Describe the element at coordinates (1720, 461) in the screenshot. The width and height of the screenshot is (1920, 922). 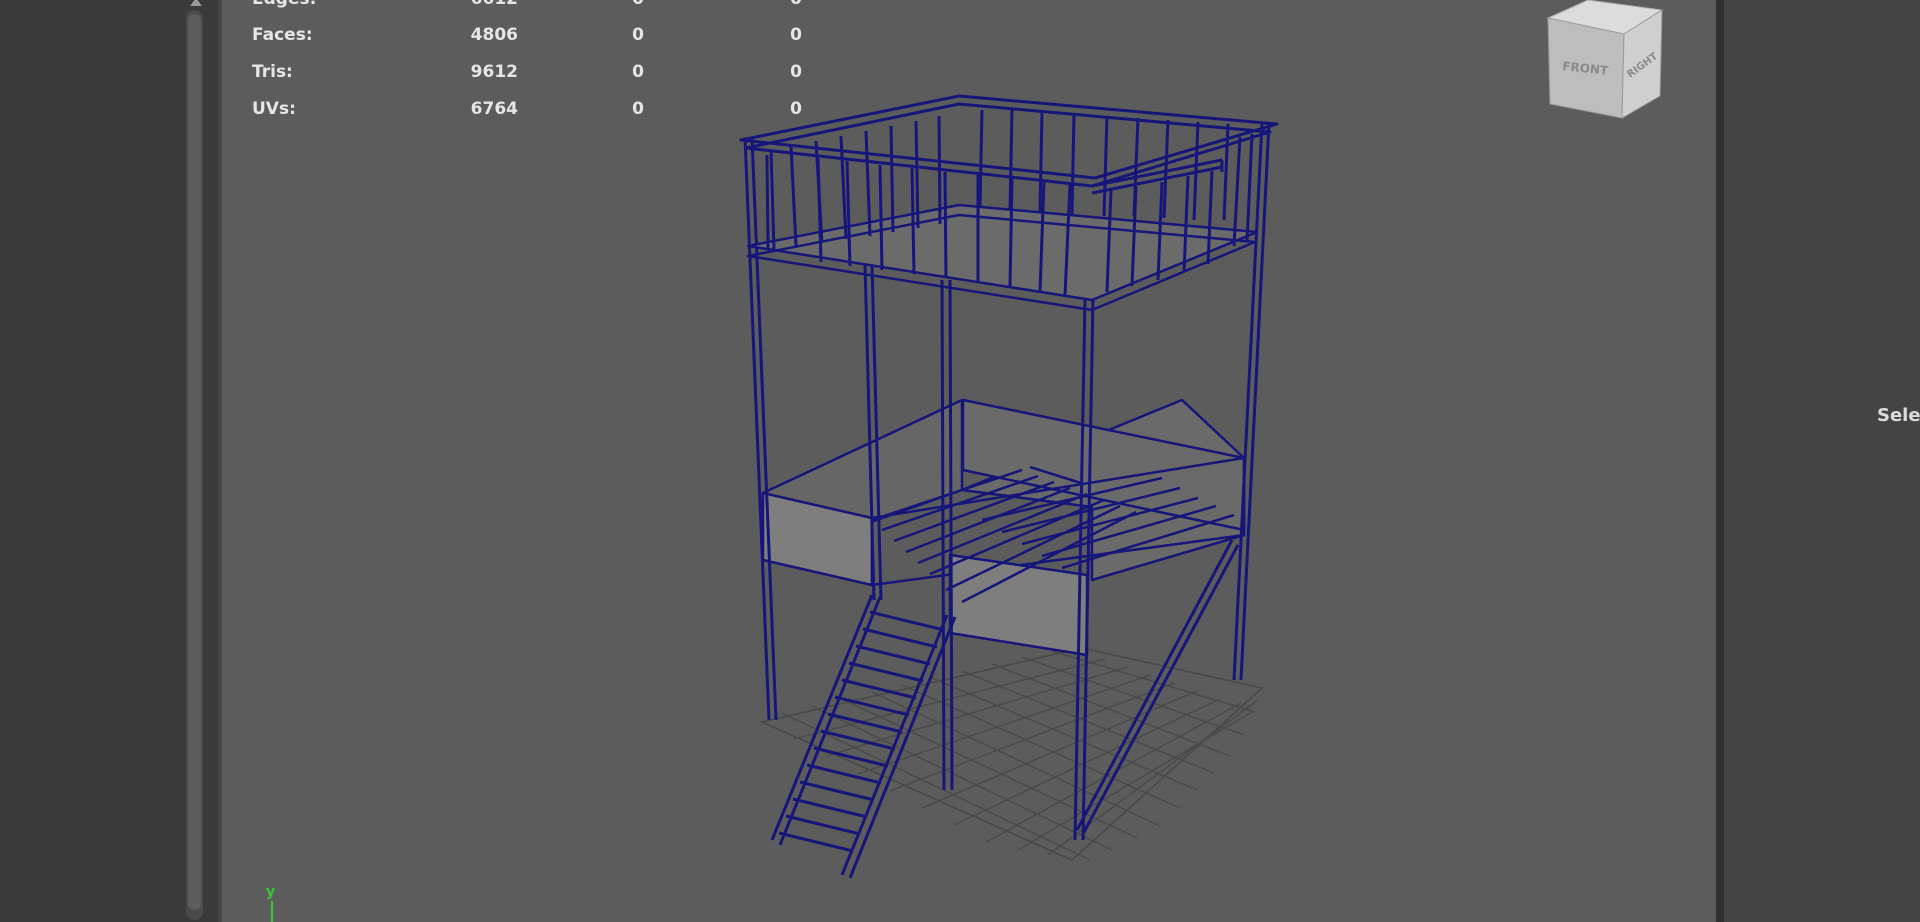
I see `panel-divider` at that location.